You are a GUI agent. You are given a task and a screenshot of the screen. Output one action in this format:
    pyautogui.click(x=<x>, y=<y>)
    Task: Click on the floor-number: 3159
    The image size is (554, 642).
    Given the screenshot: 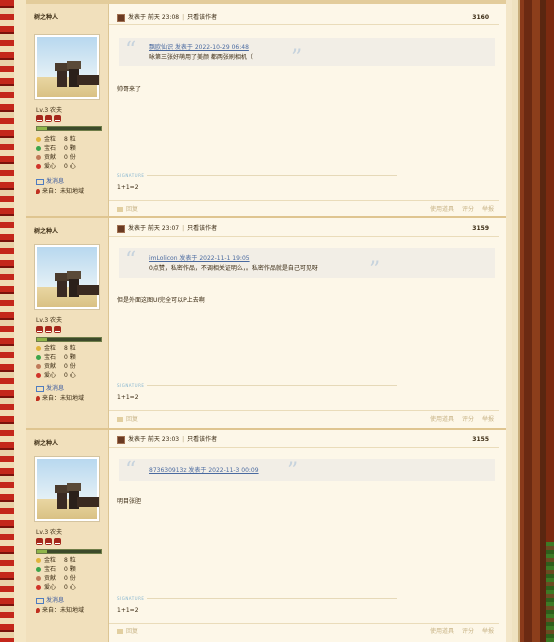 What is the action you would take?
    pyautogui.click(x=480, y=229)
    